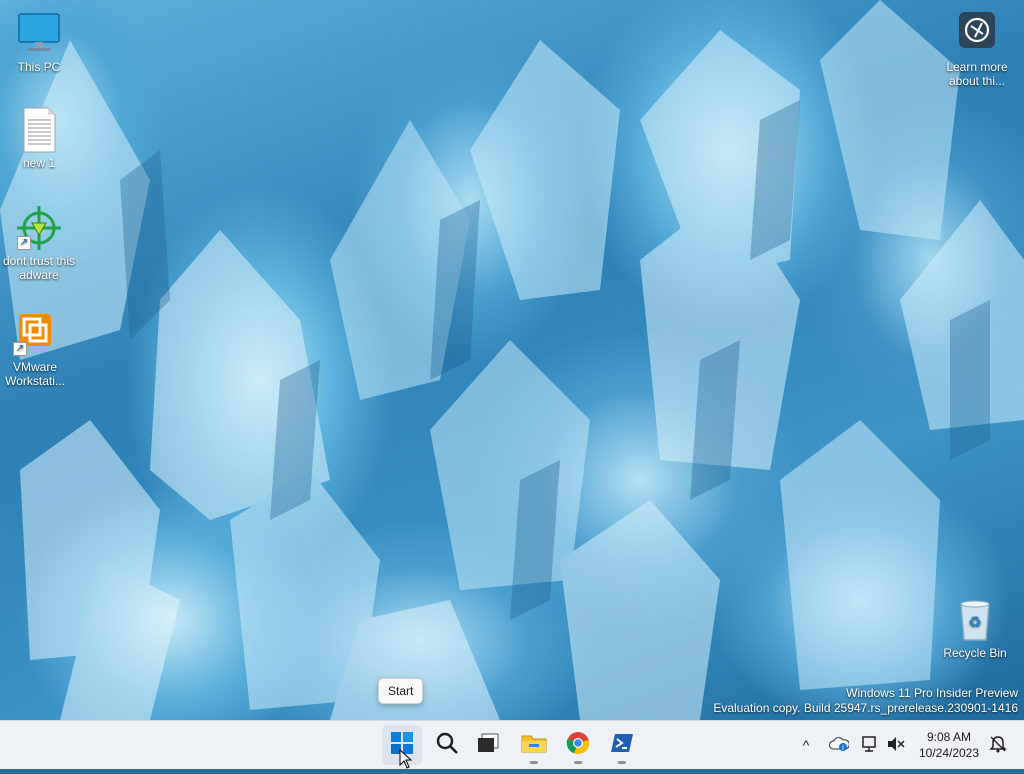 The width and height of the screenshot is (1024, 774). I want to click on mouse-cursor-icon, so click(406, 761).